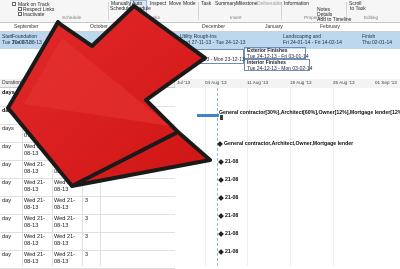 This screenshot has width=400, height=269. What do you see at coordinates (213, 60) in the screenshot?
I see `timeline-task-text: Fri 18-10-13 - Mon 23-12-13` at bounding box center [213, 60].